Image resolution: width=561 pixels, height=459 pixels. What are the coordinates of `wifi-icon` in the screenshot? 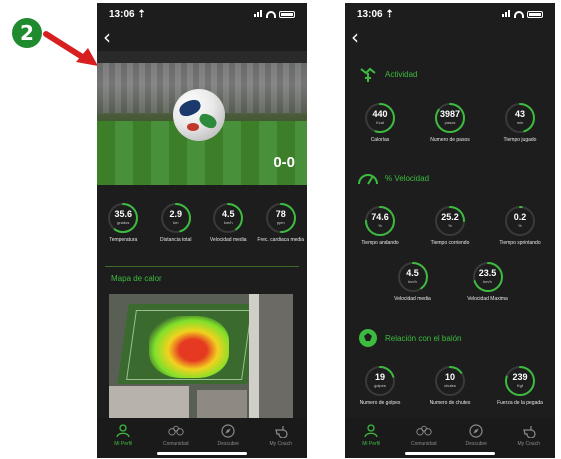 It's located at (271, 14).